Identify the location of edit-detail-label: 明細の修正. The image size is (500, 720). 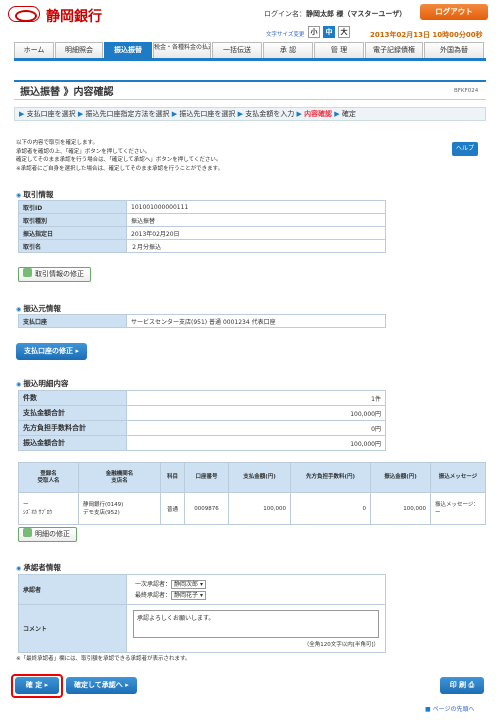
(52, 534).